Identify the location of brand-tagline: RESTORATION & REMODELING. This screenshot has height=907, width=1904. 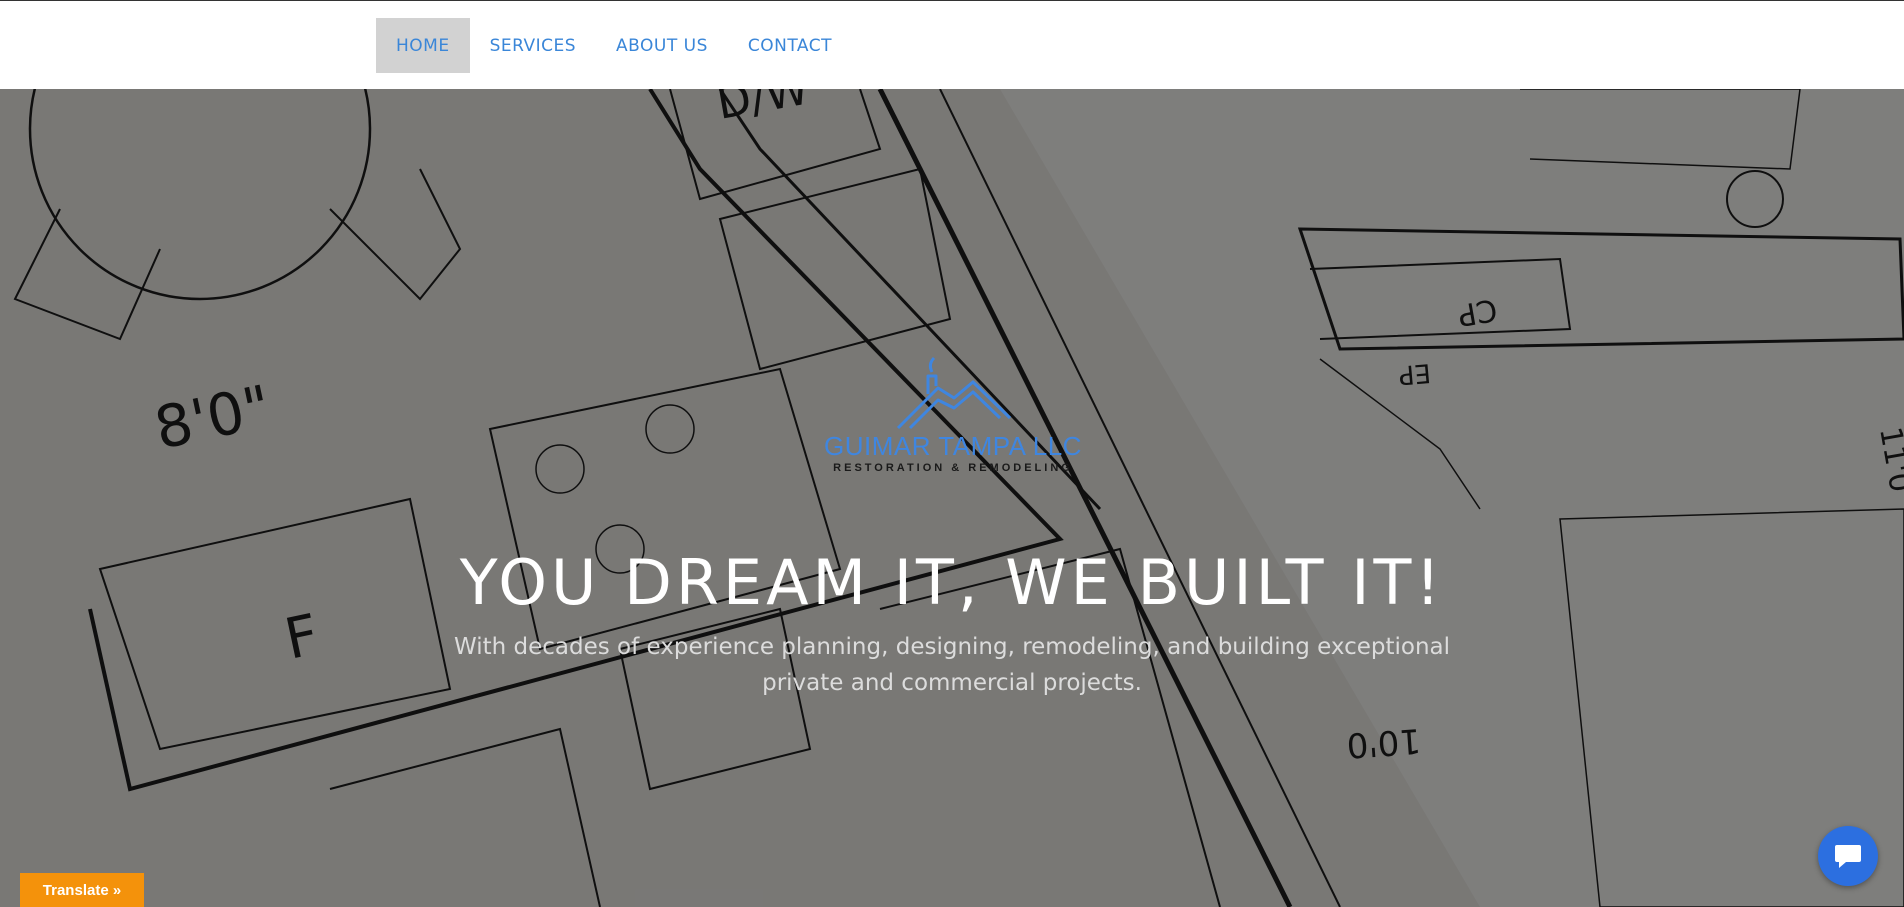
(953, 468).